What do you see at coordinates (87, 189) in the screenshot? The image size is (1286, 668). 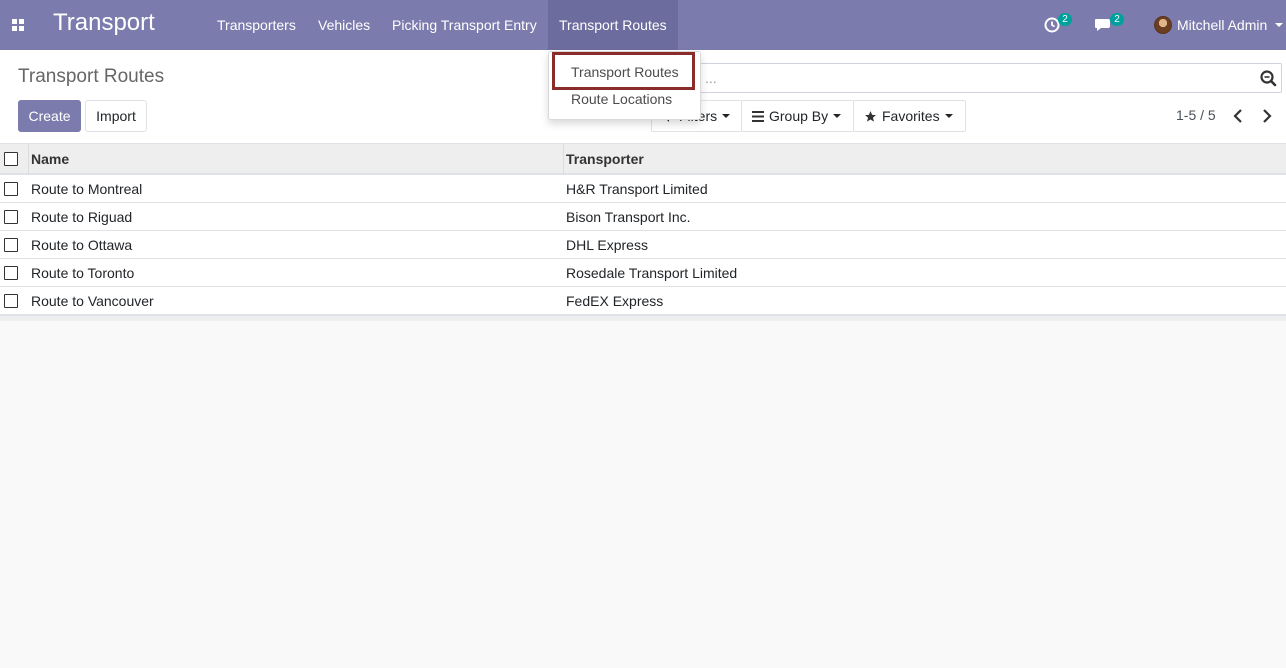 I see `route-name-cell: Route to Montreal` at bounding box center [87, 189].